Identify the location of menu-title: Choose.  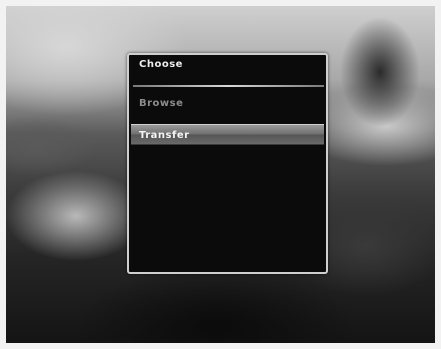
(161, 64).